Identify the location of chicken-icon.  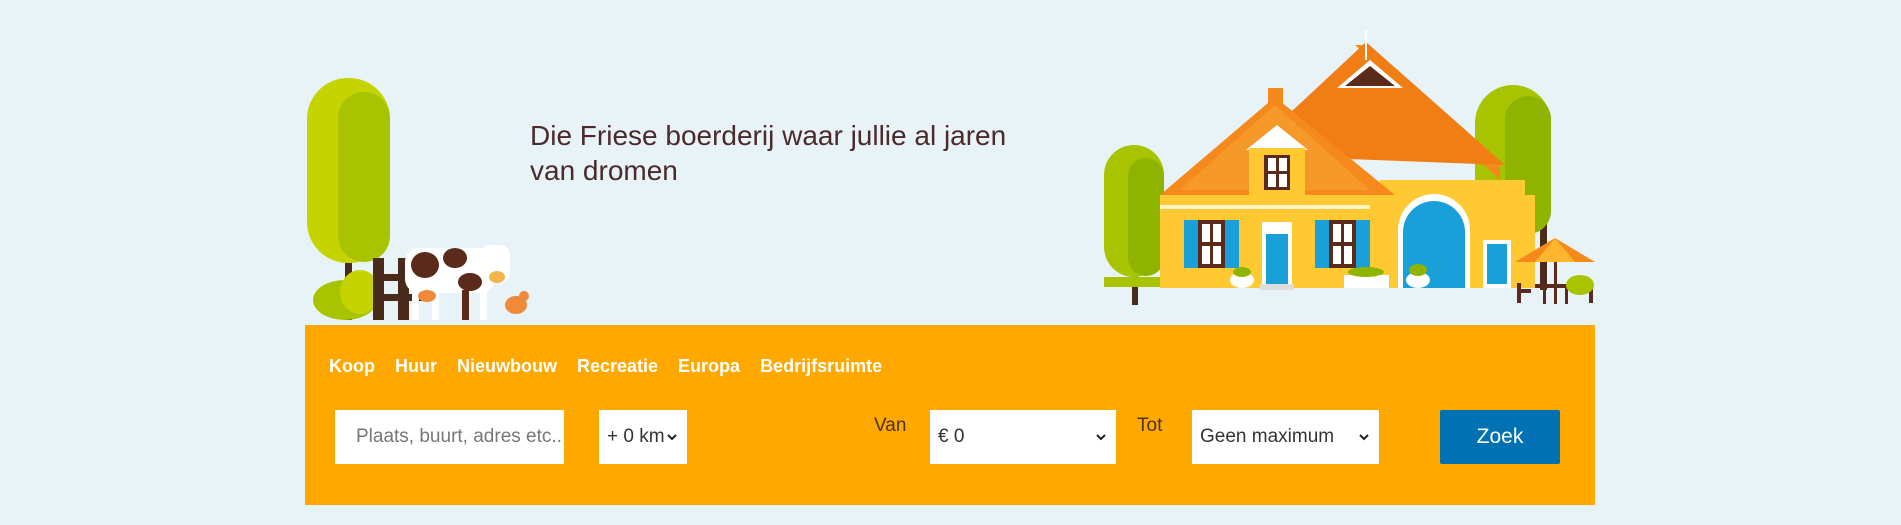
(517, 302).